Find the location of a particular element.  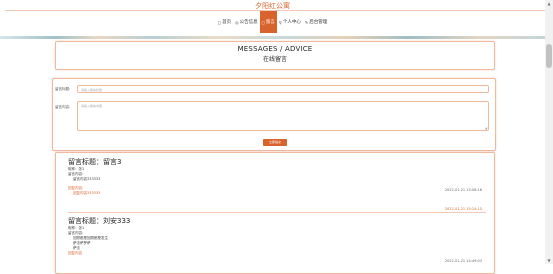

message-title: 留言标题：刘安333 is located at coordinates (99, 221).